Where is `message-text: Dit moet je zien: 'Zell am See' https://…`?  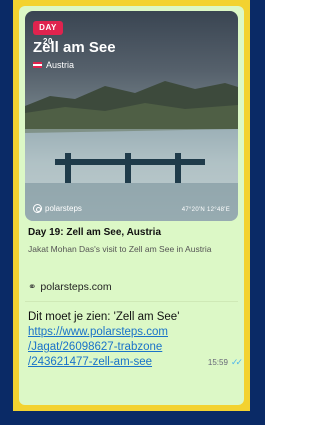 message-text: Dit moet je zien: 'Zell am See' https://… is located at coordinates (135, 340).